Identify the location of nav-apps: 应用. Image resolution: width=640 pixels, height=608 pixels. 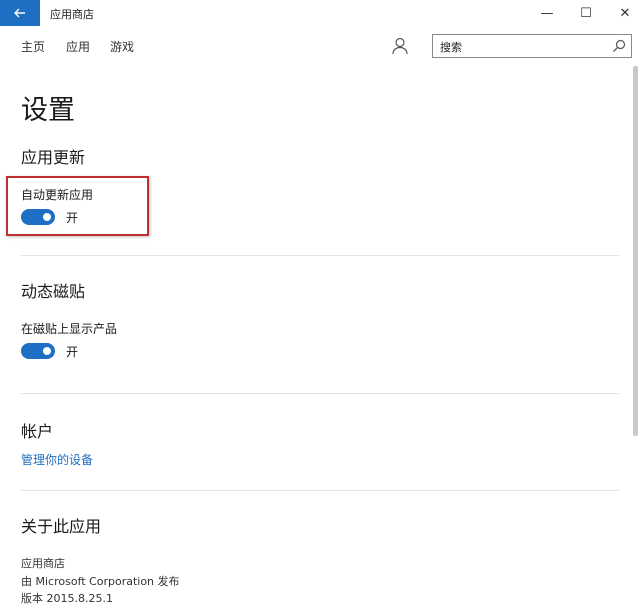
(78, 46).